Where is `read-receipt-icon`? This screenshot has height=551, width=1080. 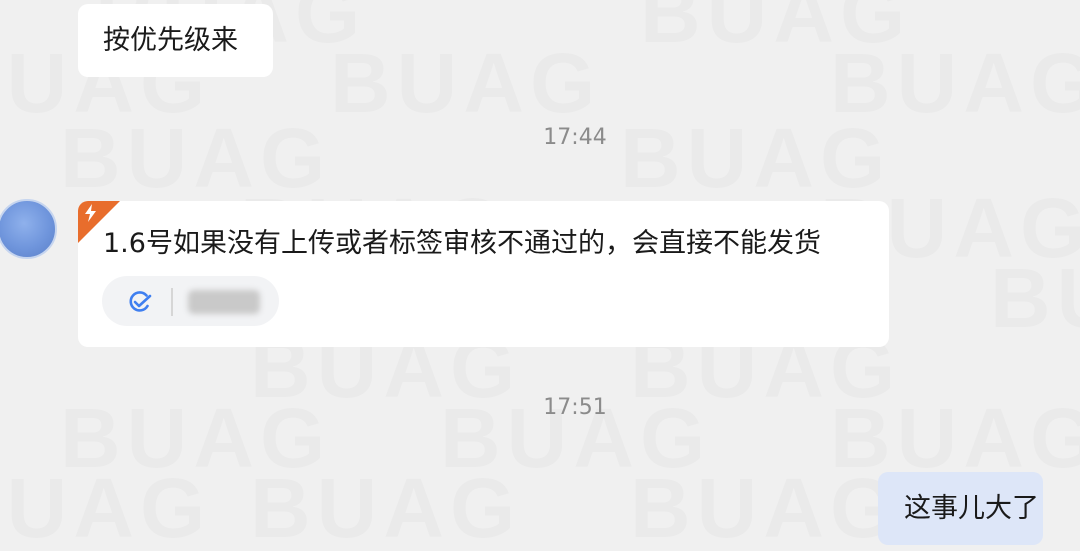 read-receipt-icon is located at coordinates (140, 301).